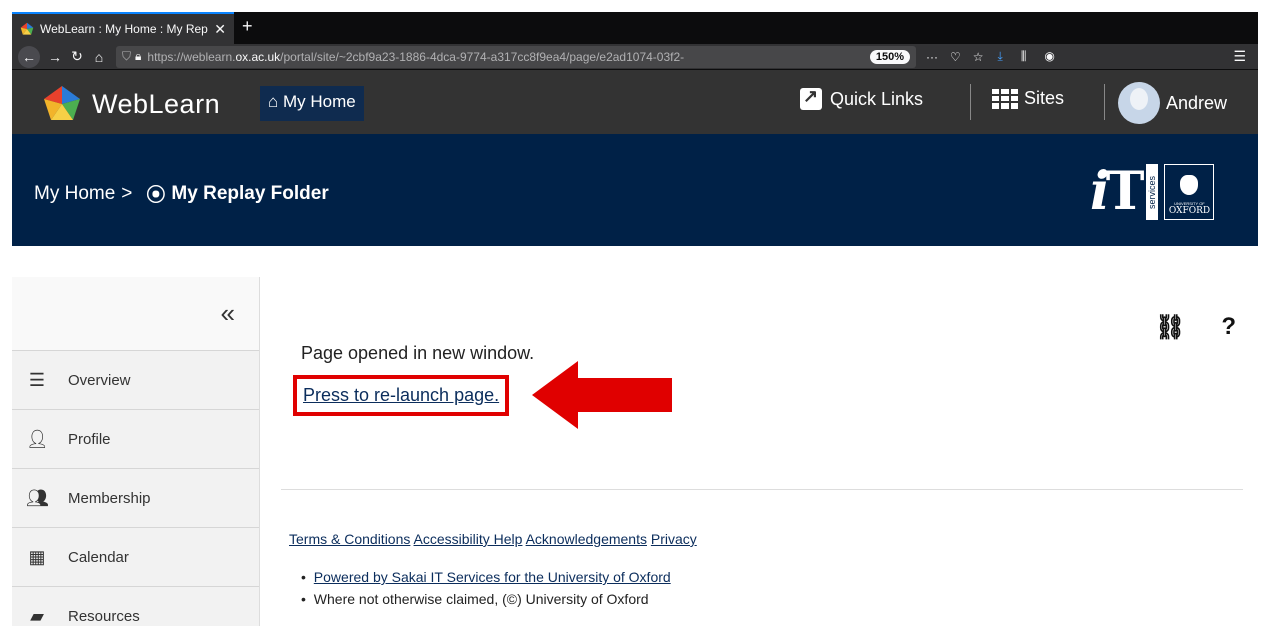 This screenshot has width=1267, height=626. I want to click on library-icon: ⫼, so click(1024, 56).